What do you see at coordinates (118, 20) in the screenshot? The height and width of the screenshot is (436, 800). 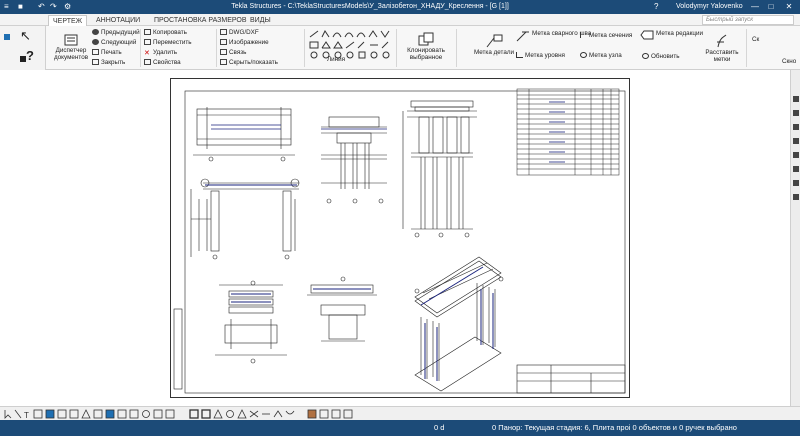 I see `tab-annotations: АННОТАЦИИ` at bounding box center [118, 20].